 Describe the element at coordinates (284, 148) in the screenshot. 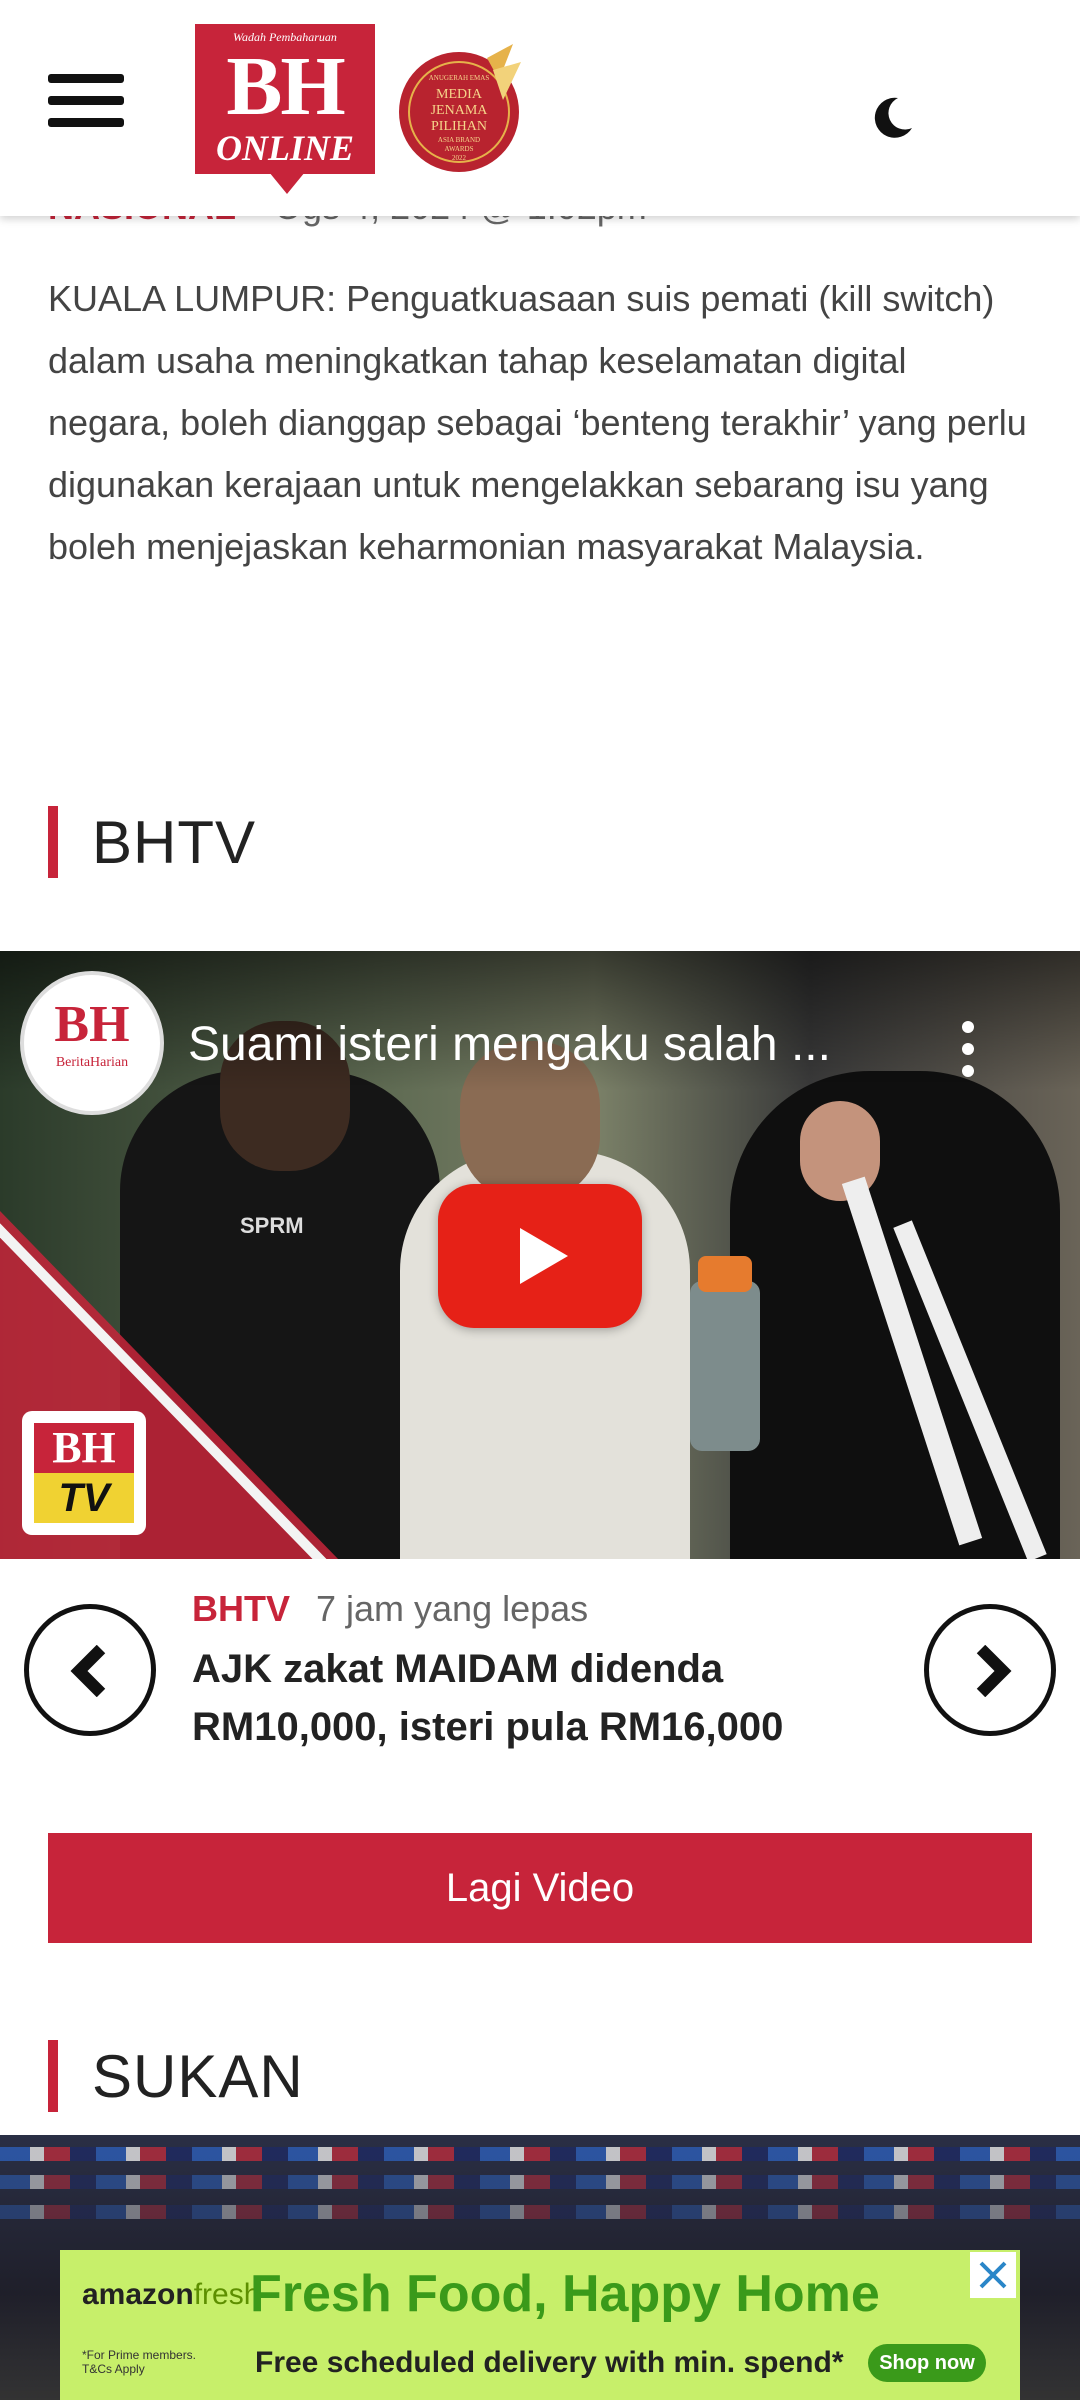

I see `logo-sub: ONLINE` at that location.